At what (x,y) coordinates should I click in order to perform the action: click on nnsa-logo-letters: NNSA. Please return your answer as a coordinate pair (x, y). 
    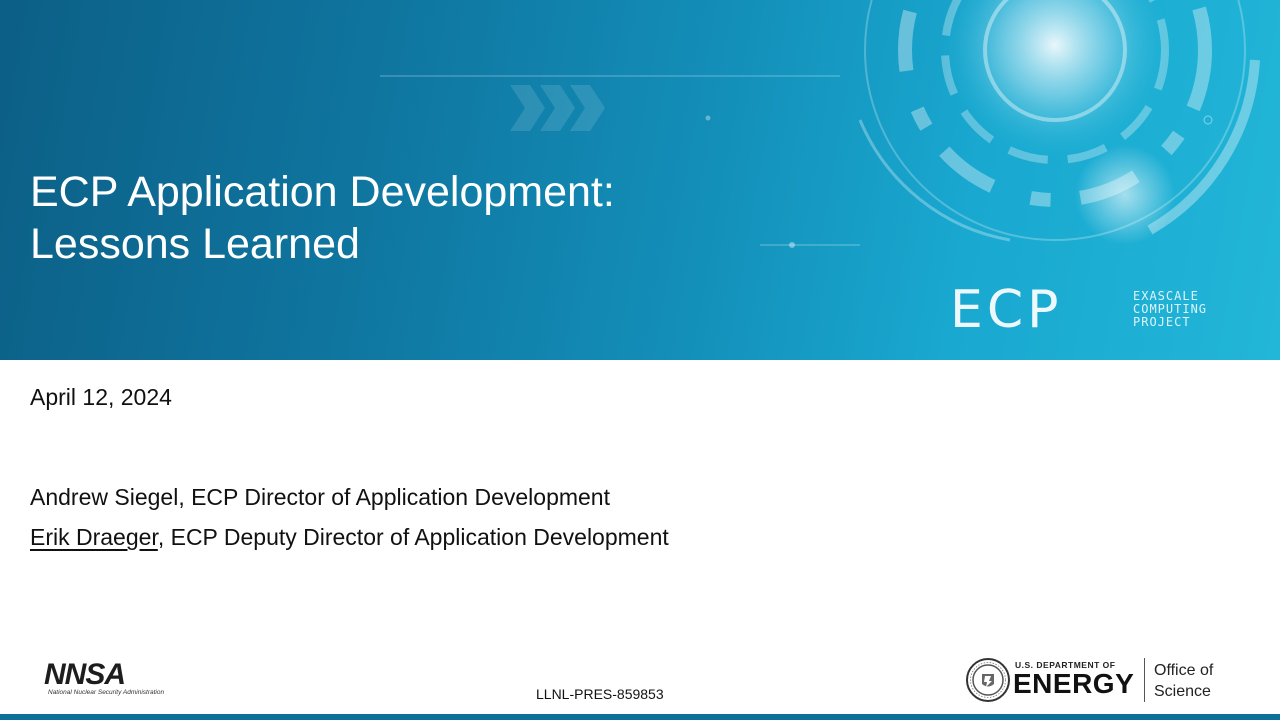
    Looking at the image, I should click on (85, 674).